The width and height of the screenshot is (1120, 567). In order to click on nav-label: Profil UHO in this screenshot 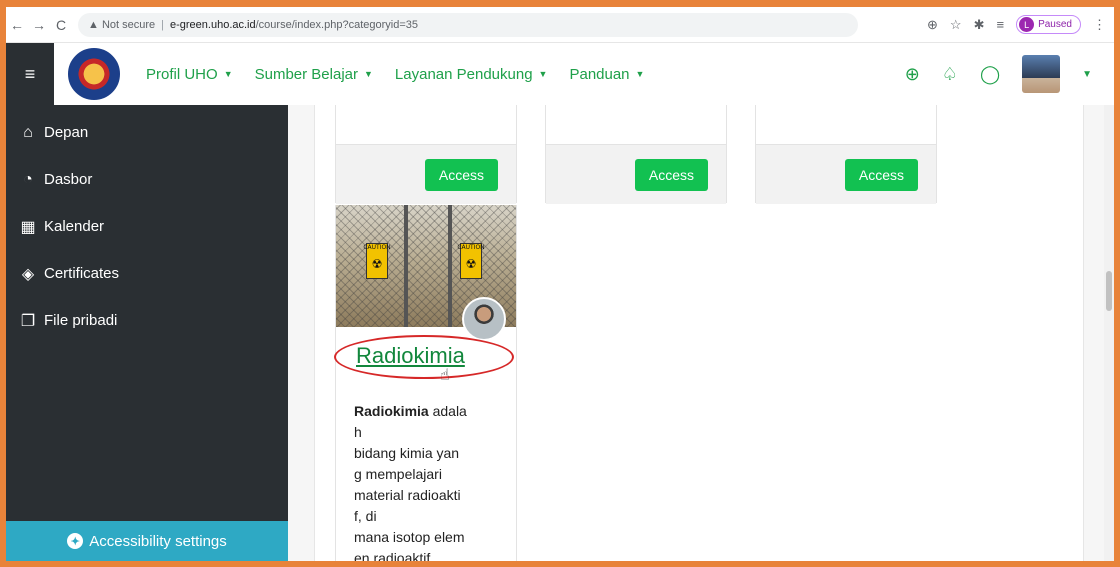, I will do `click(182, 74)`.